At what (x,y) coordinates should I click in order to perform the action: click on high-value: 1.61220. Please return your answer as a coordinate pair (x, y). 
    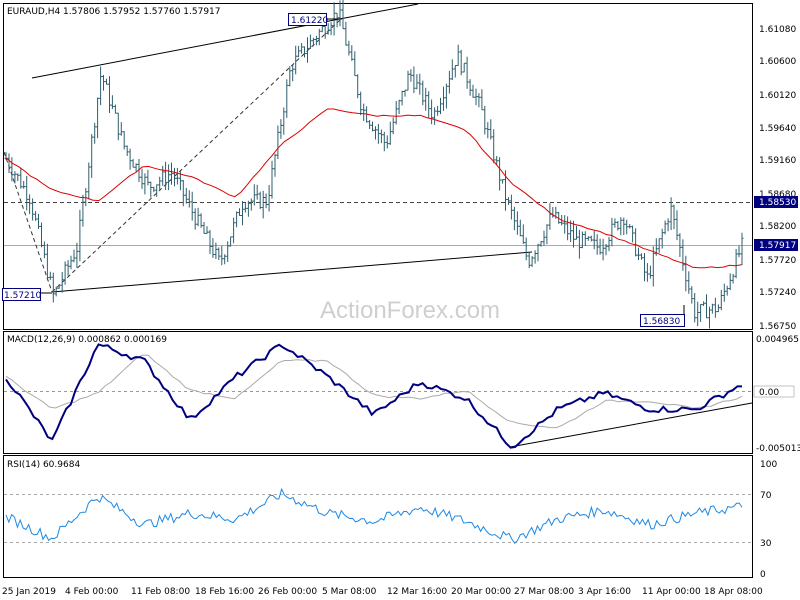
    Looking at the image, I should click on (309, 21).